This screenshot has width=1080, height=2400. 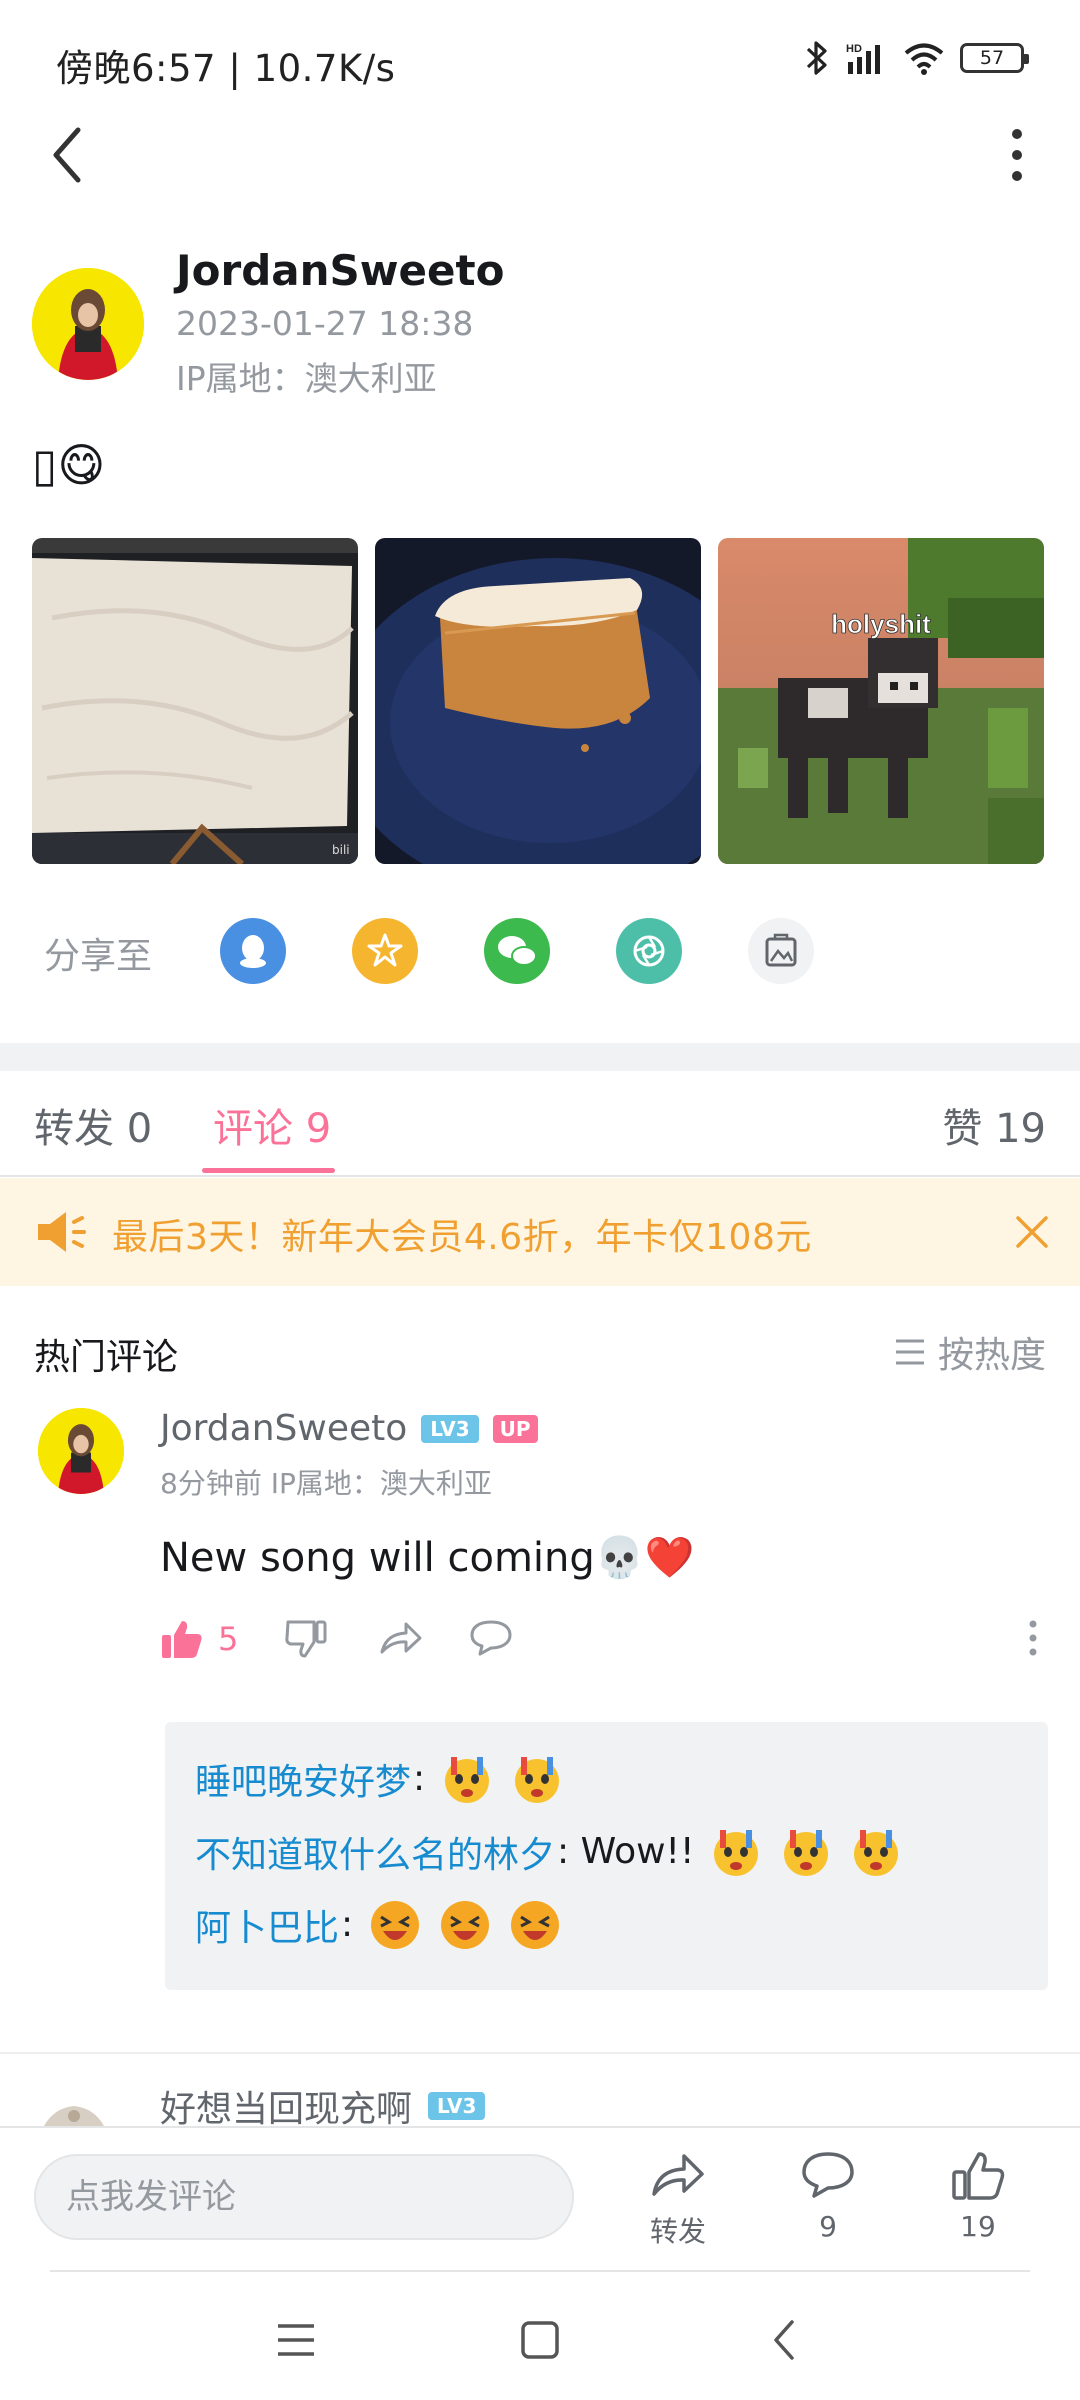 What do you see at coordinates (341, 850) in the screenshot?
I see `svg-text: bili` at bounding box center [341, 850].